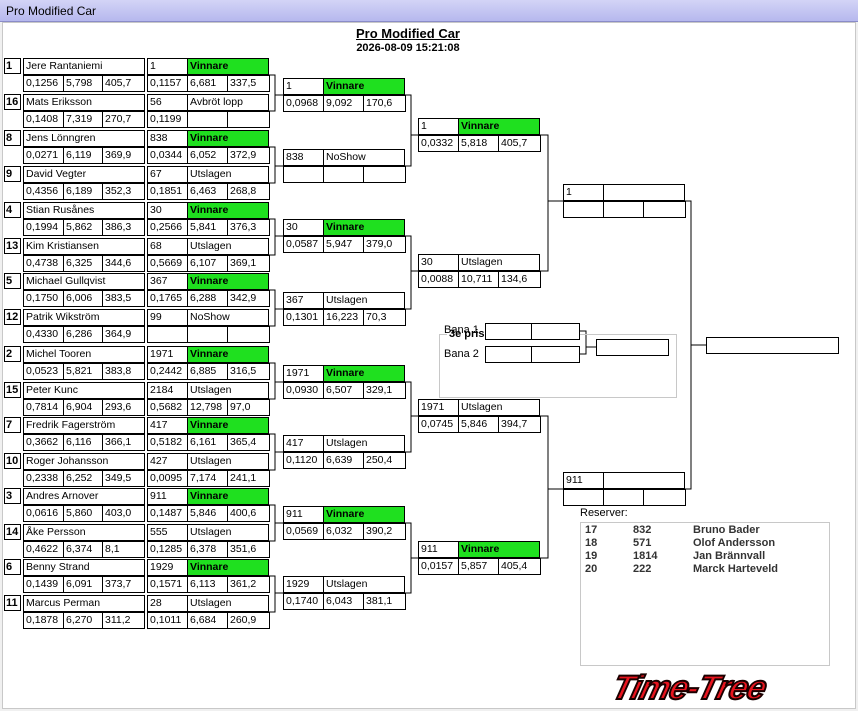 The width and height of the screenshot is (858, 711). I want to click on sf-stats-cell: 405,7, so click(520, 143).